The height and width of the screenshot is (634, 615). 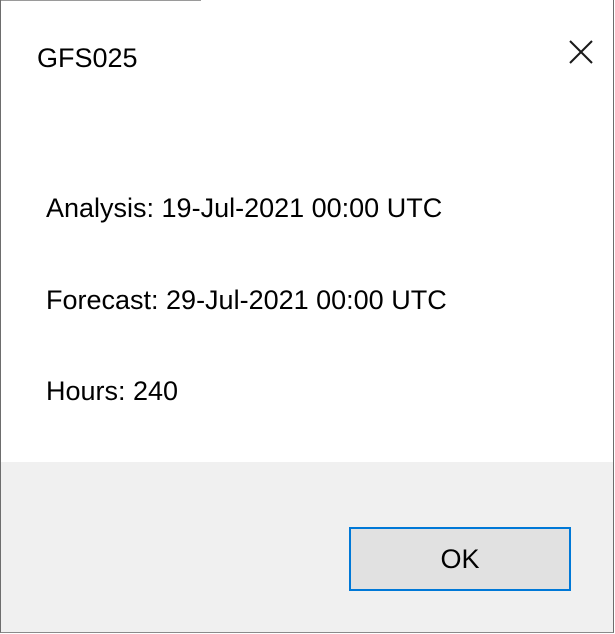 I want to click on forecast-text: Forecast: 29-Jul-2021 00:00 UTC, so click(x=246, y=300).